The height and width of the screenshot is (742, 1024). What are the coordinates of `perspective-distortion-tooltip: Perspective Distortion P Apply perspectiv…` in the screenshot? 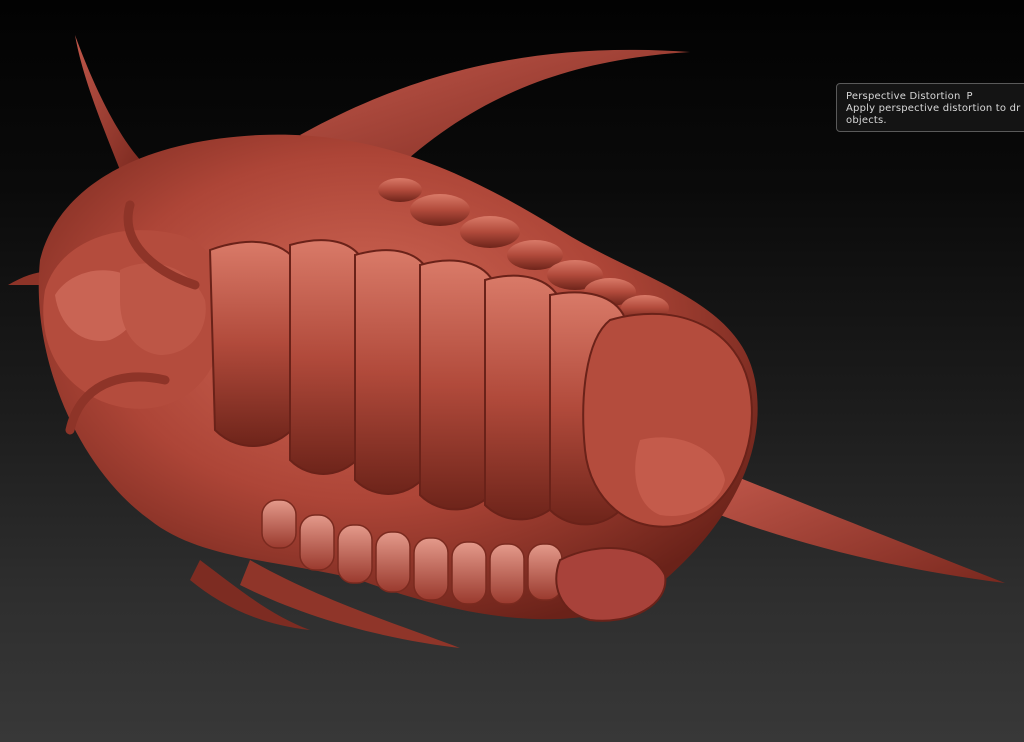 It's located at (930, 107).